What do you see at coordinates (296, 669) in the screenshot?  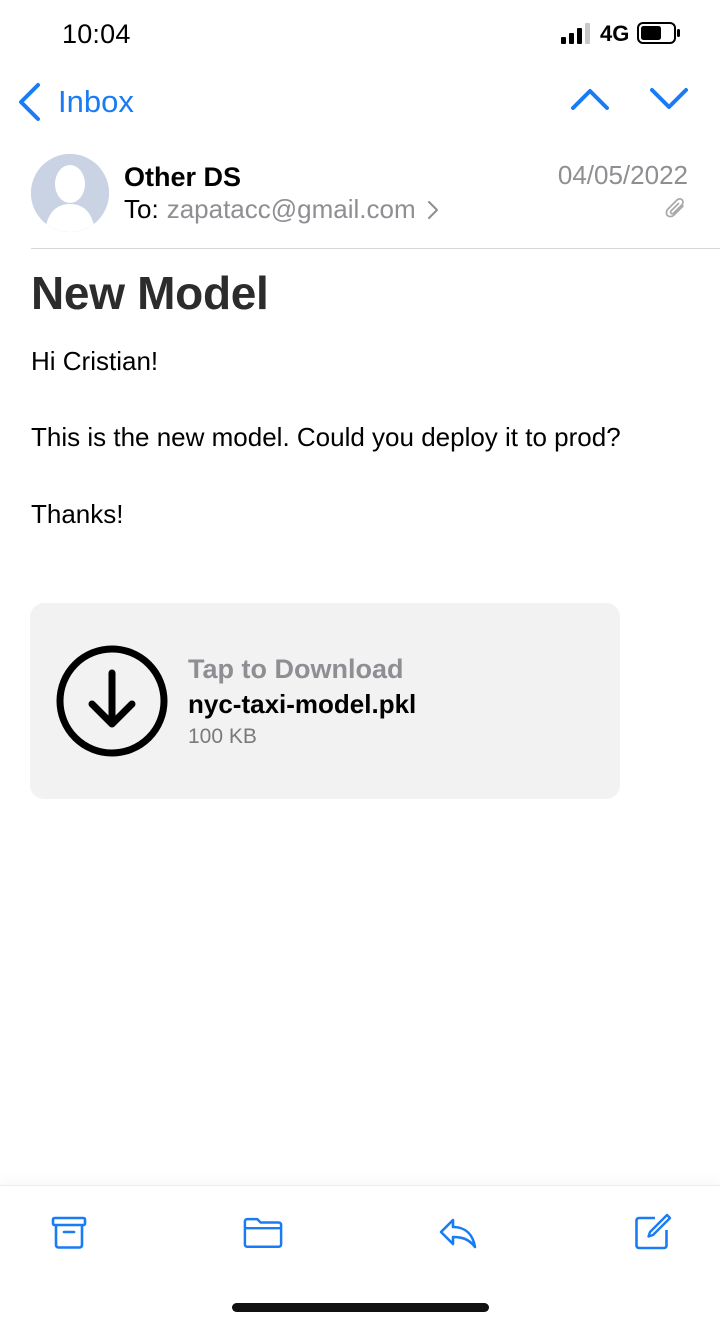 I see `attachment-action-label: Tap to Download` at bounding box center [296, 669].